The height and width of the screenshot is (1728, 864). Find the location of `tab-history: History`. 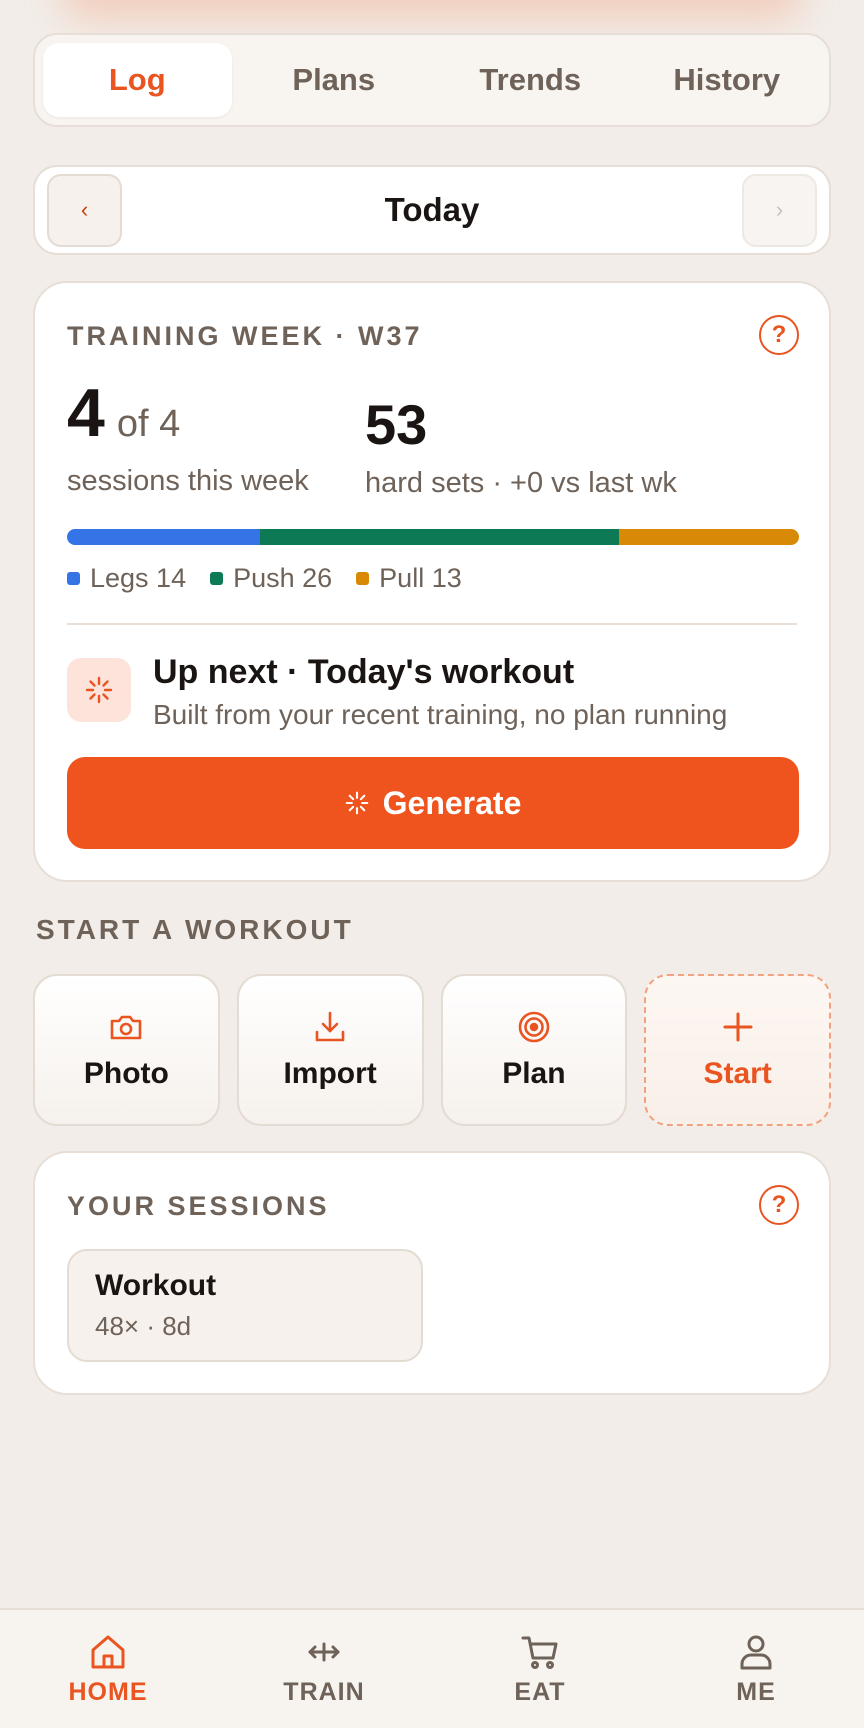

tab-history: History is located at coordinates (727, 80).